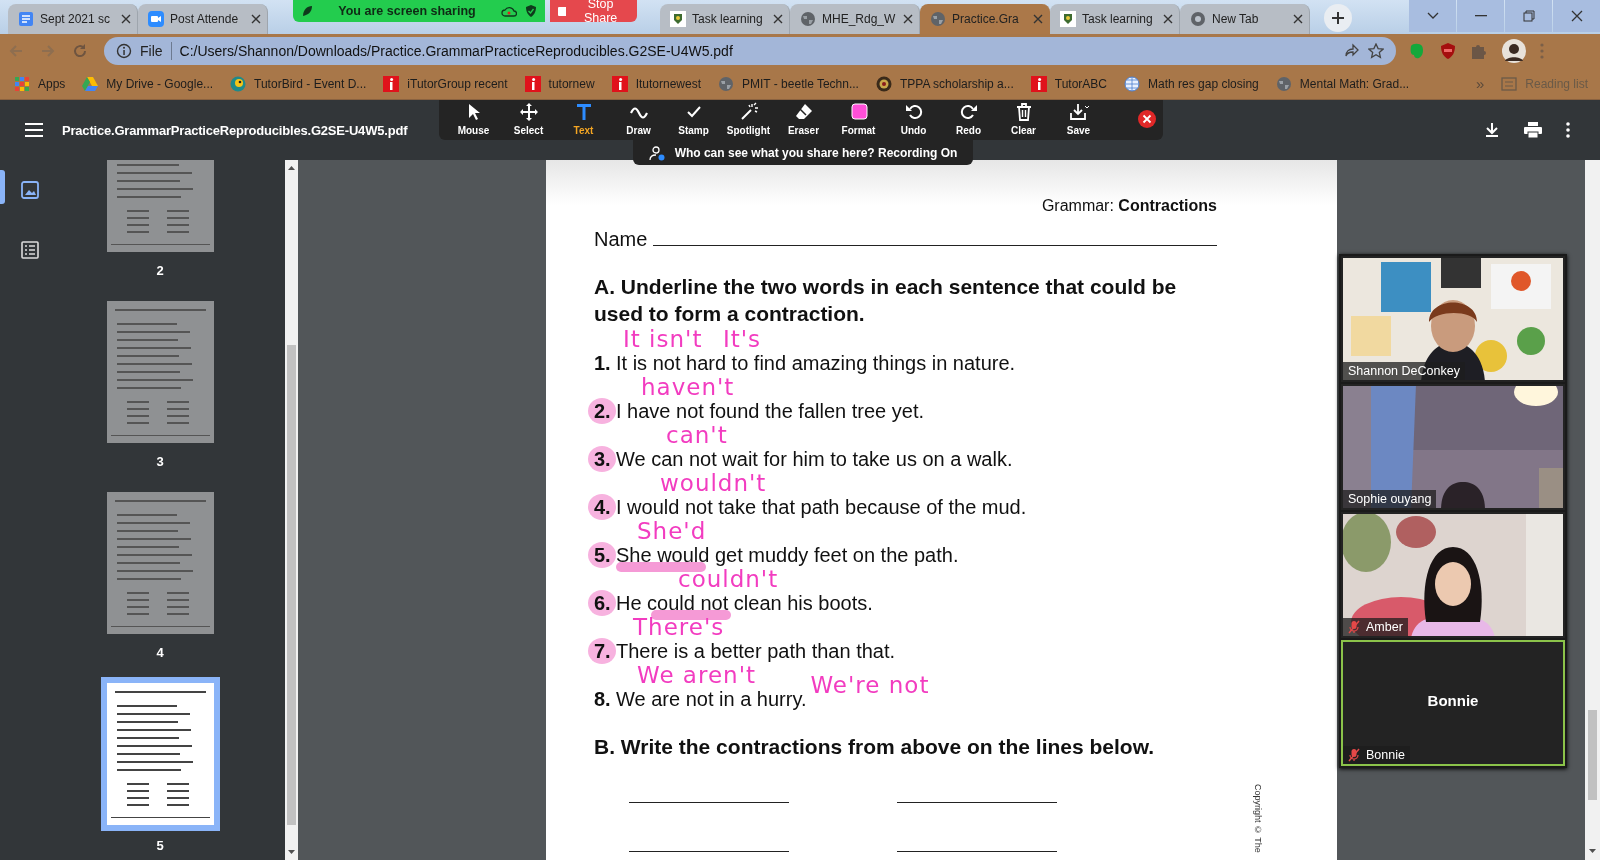 Image resolution: width=1600 pixels, height=860 pixels. I want to click on download-icon, so click(1492, 130).